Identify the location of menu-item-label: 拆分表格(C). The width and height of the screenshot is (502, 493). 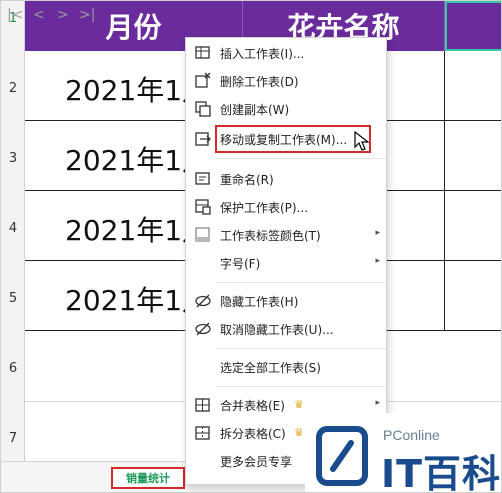
(253, 434).